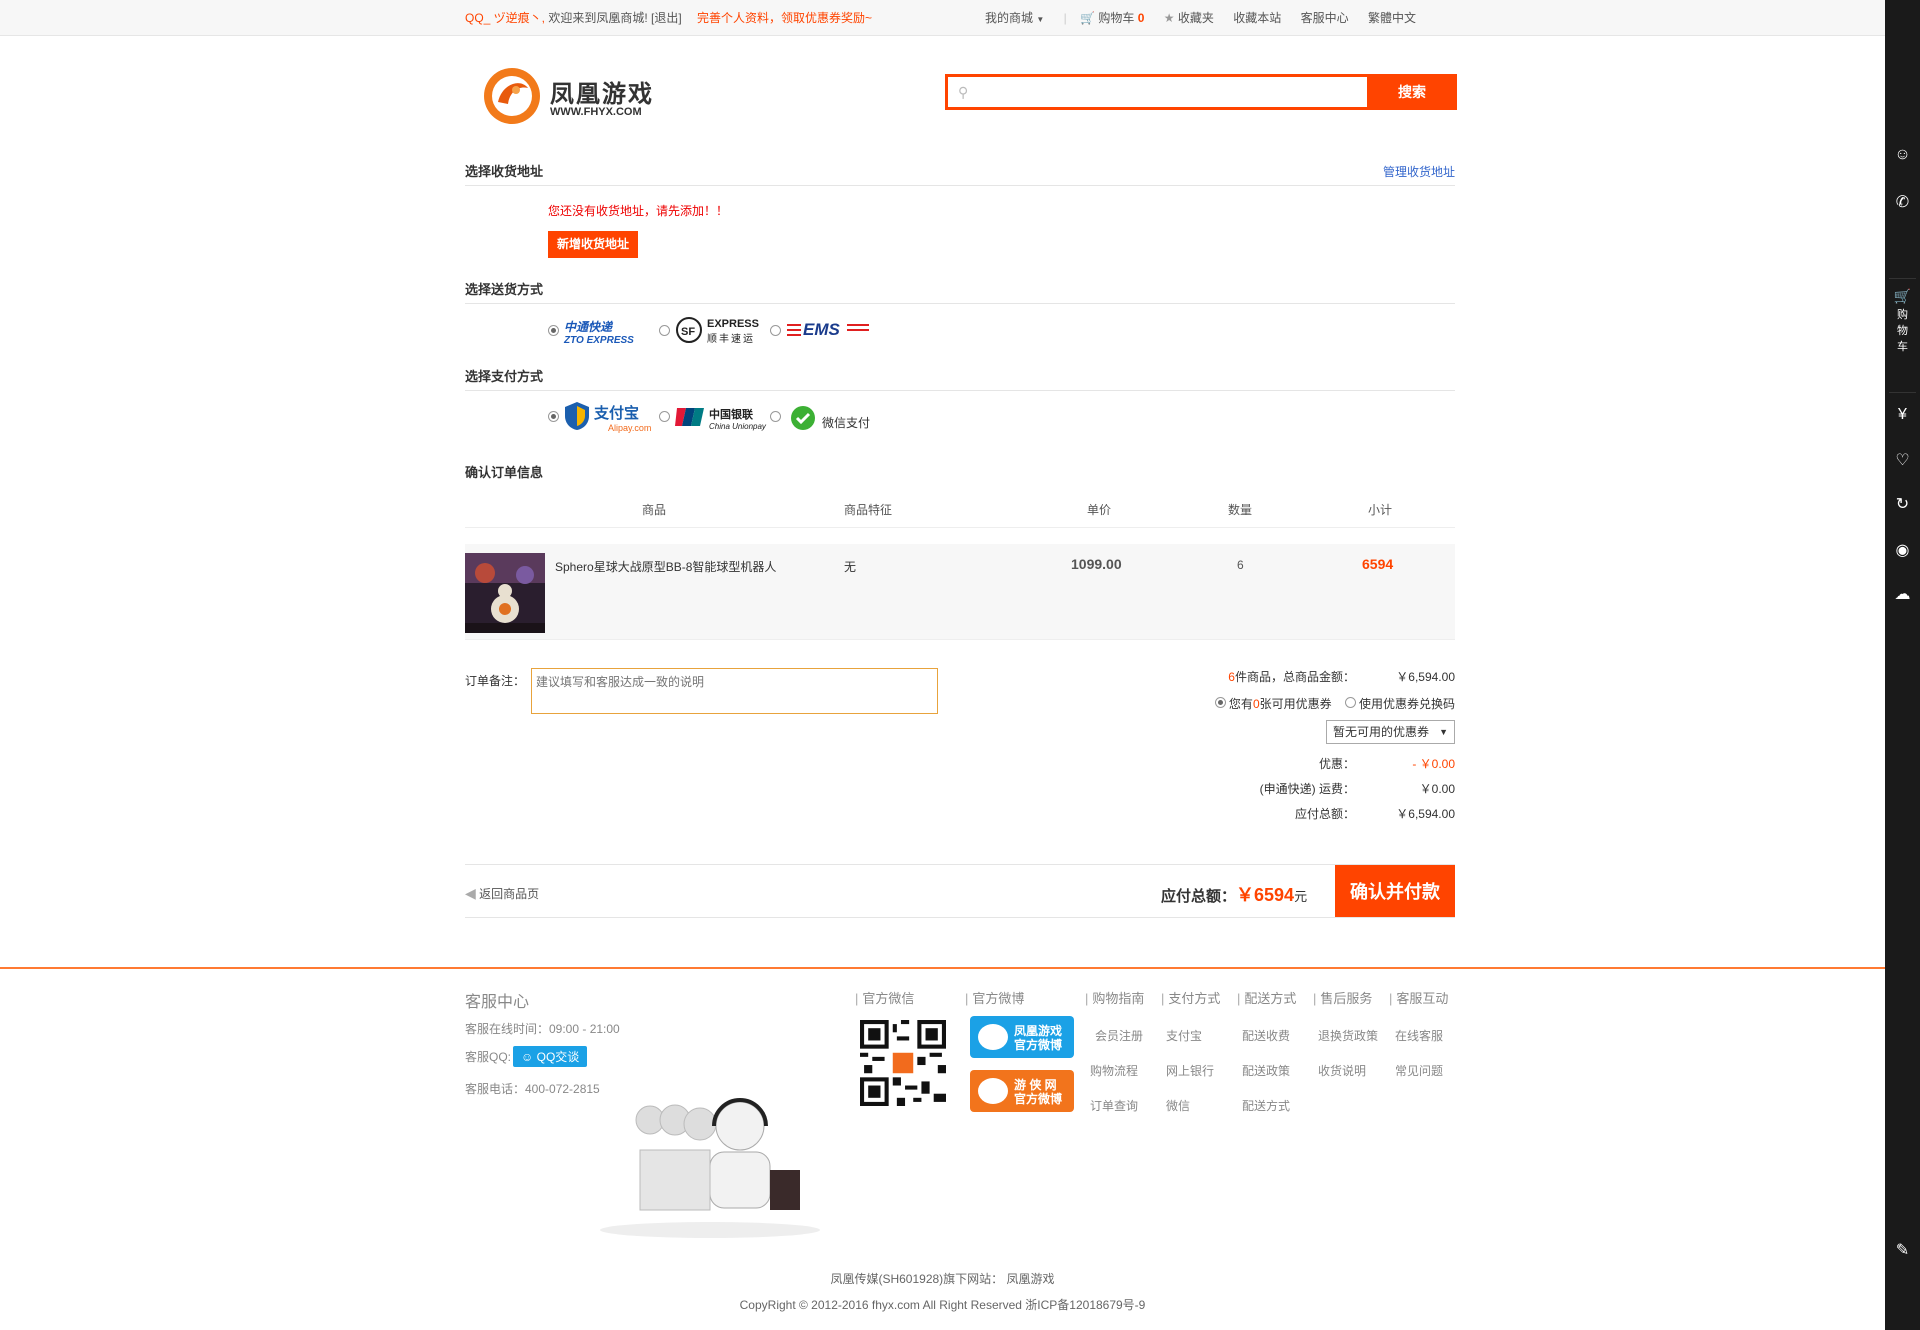  I want to click on manage-address-link: 管理收货地址, so click(1419, 172).